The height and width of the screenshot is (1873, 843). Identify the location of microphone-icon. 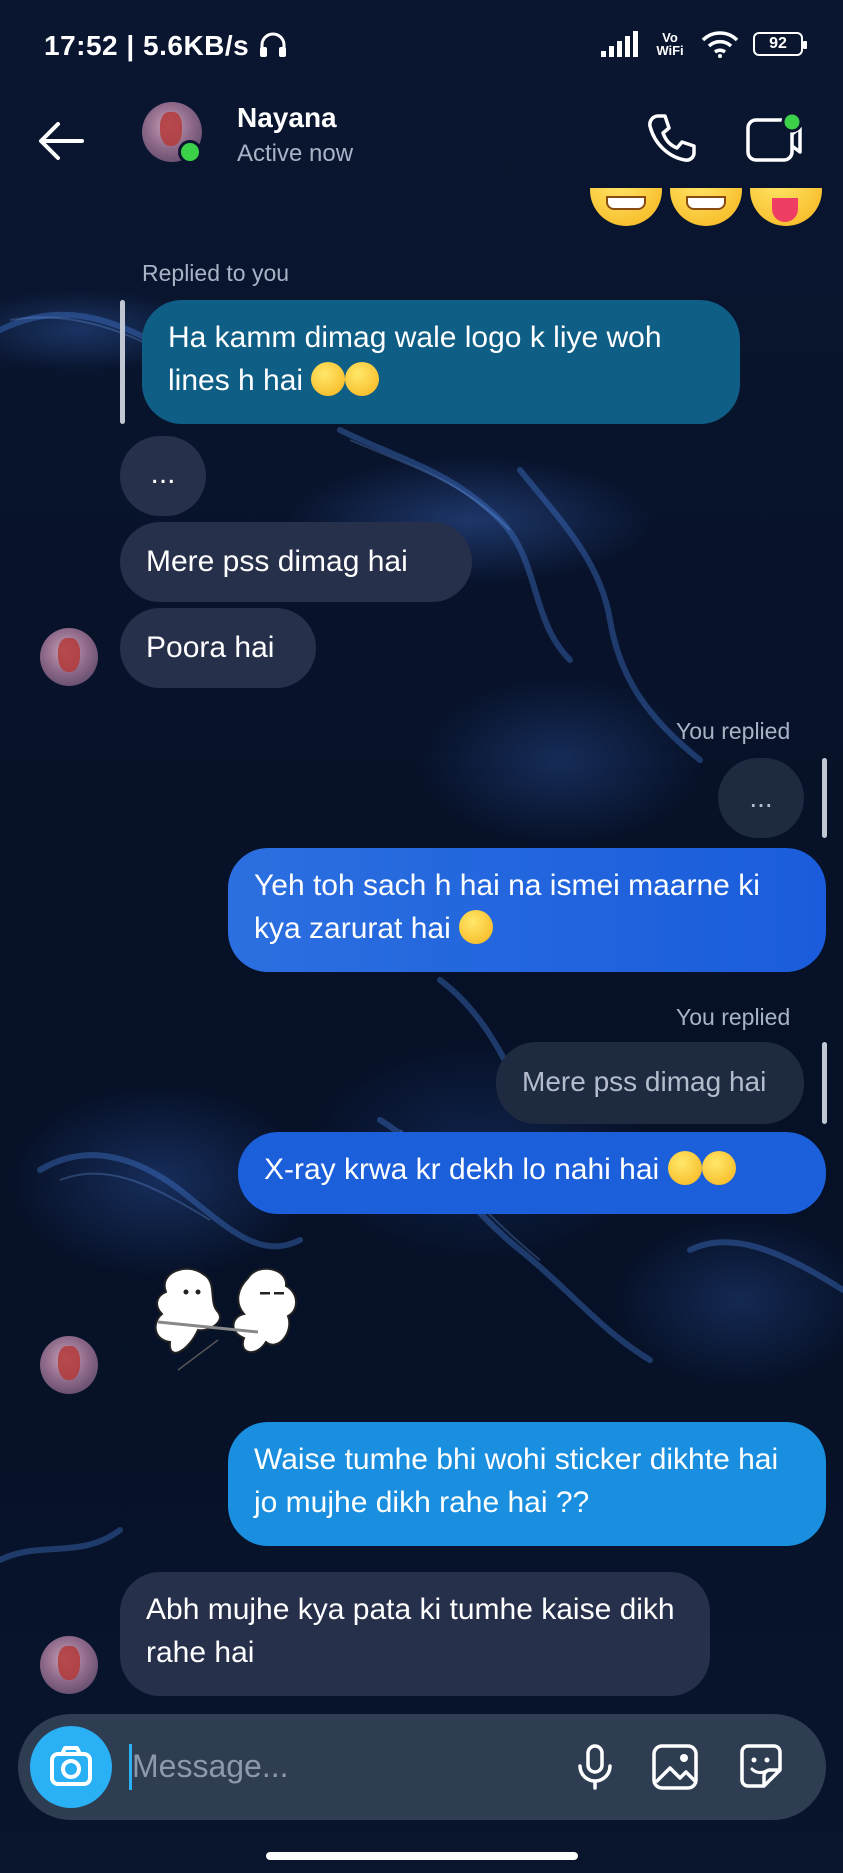
(595, 1767).